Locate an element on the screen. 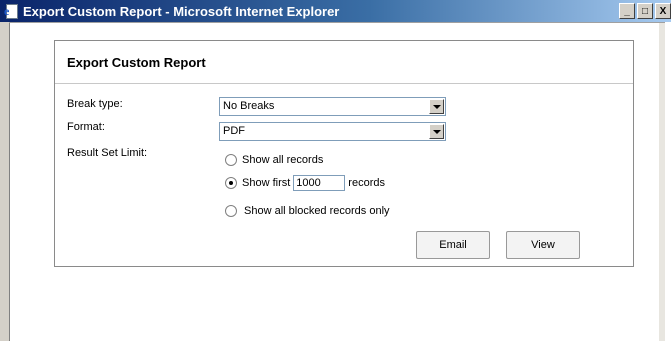 This screenshot has height=341, width=671. maximize-button: □ is located at coordinates (645, 11).